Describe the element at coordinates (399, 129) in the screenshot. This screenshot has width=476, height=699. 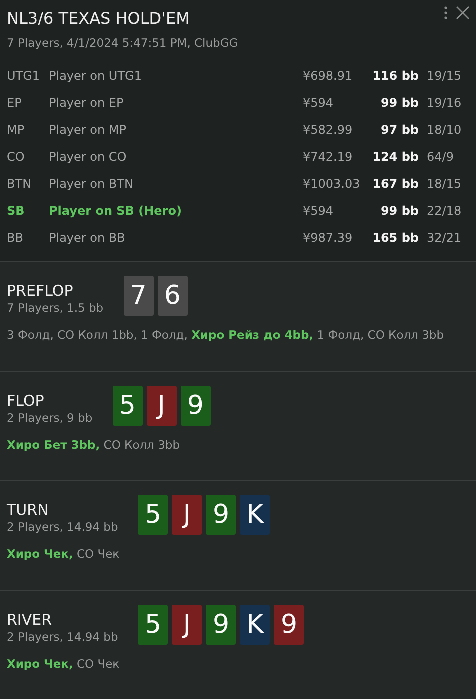
I see `player-bb: 97 bb` at that location.